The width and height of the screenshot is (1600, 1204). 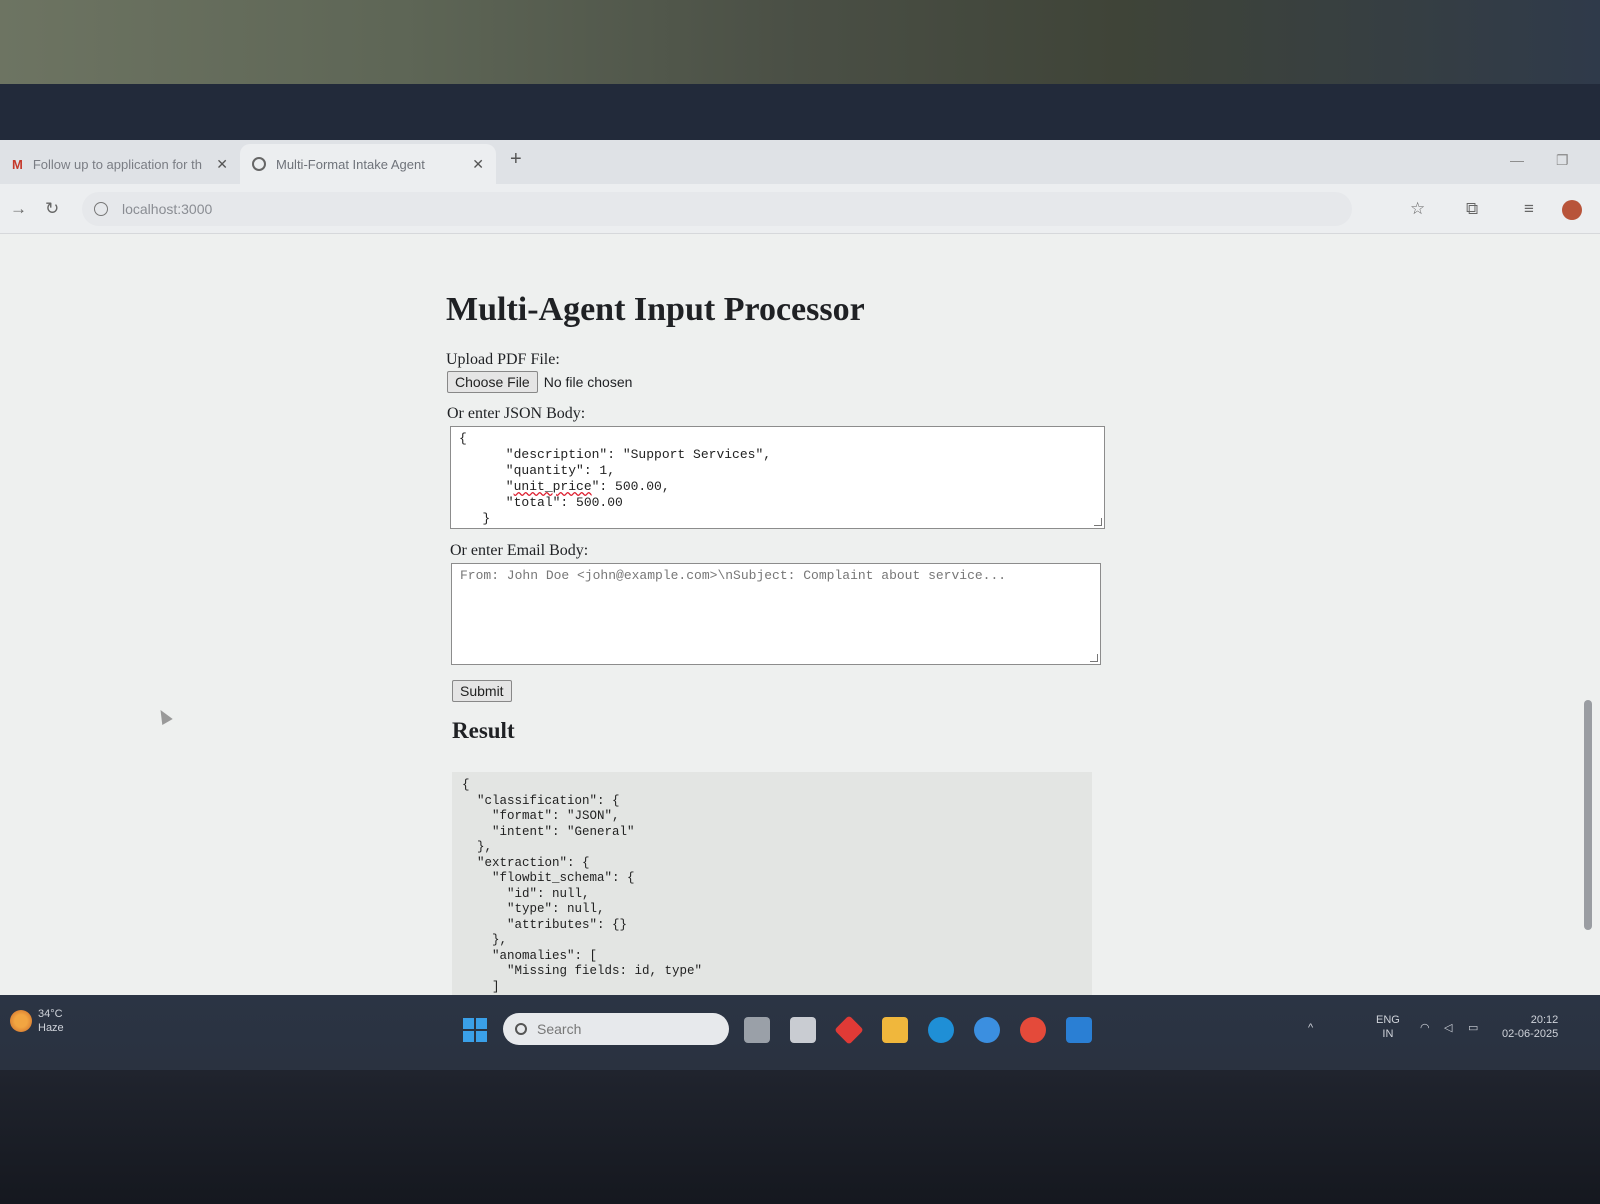 What do you see at coordinates (17, 164) in the screenshot?
I see `gmail-icon: M` at bounding box center [17, 164].